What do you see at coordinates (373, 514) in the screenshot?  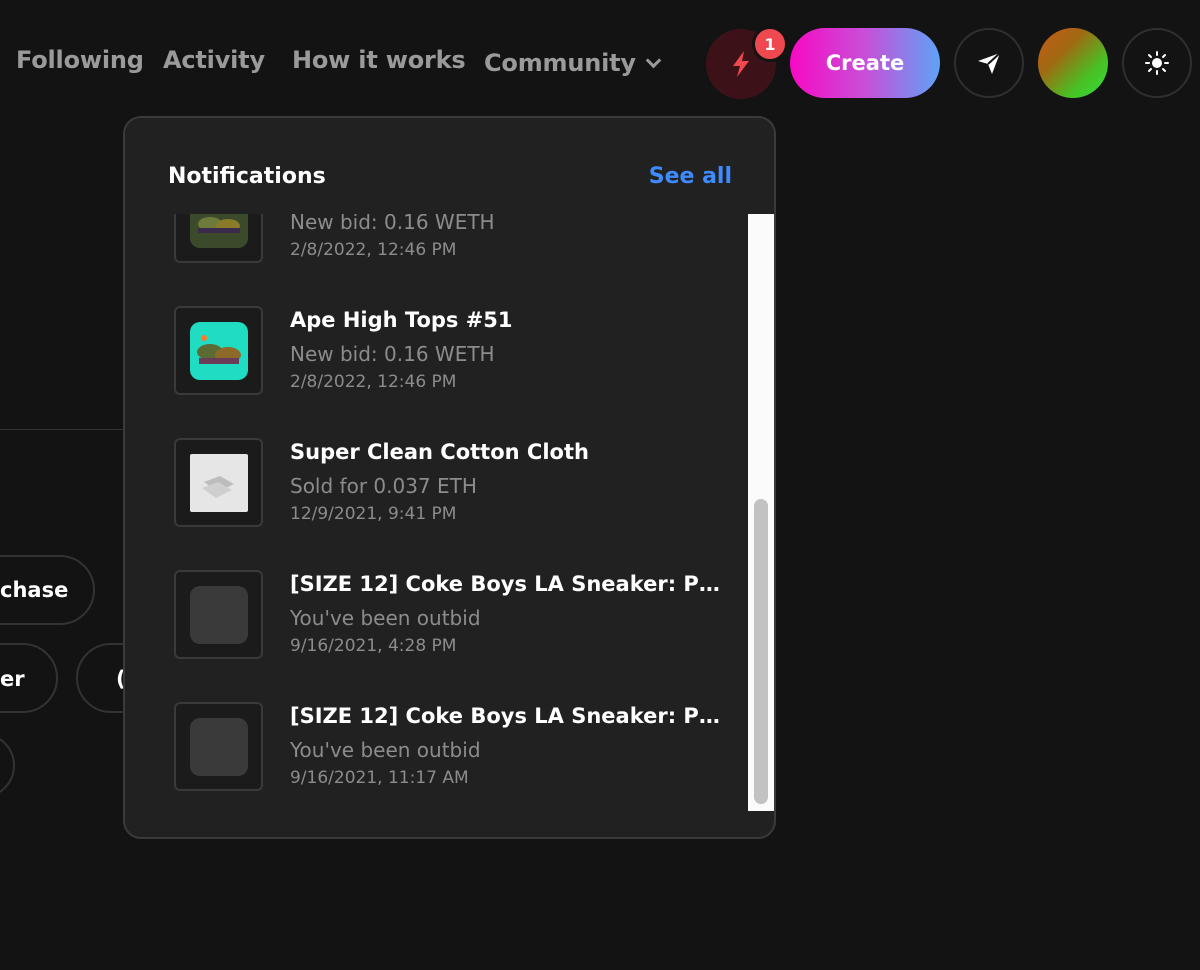 I see `item-date: 12/9/2021, 9:41 PM` at bounding box center [373, 514].